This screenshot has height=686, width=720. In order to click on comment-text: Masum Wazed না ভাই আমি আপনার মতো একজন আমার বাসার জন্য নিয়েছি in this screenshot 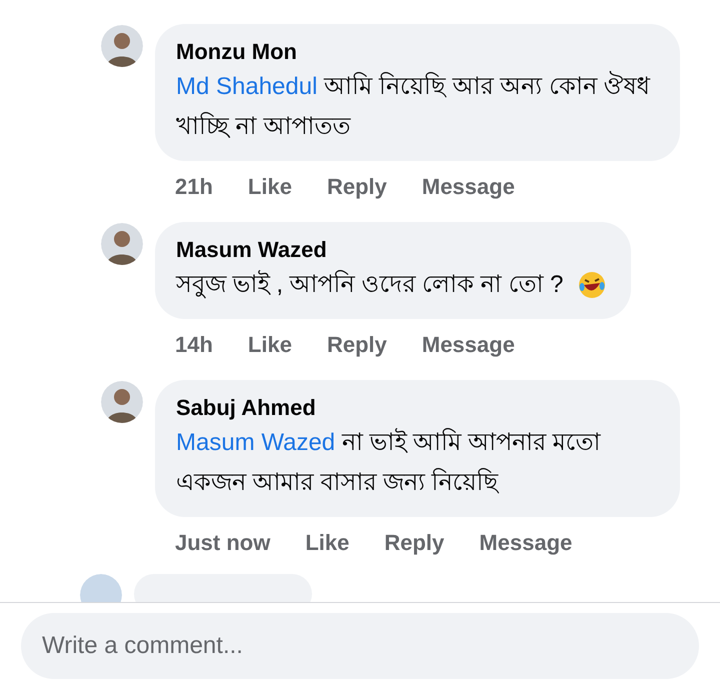, I will do `click(389, 462)`.